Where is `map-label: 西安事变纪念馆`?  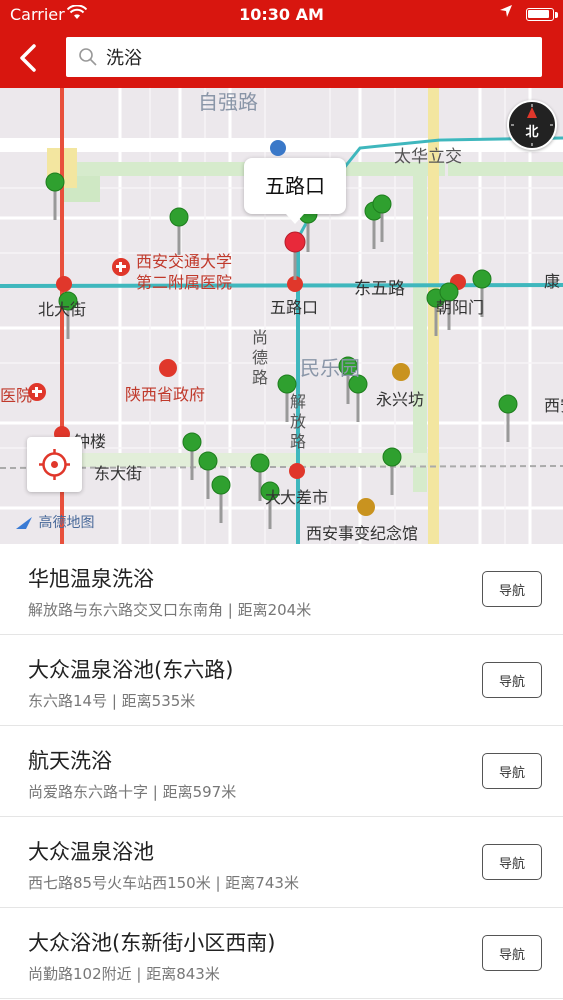 map-label: 西安事变纪念馆 is located at coordinates (362, 533).